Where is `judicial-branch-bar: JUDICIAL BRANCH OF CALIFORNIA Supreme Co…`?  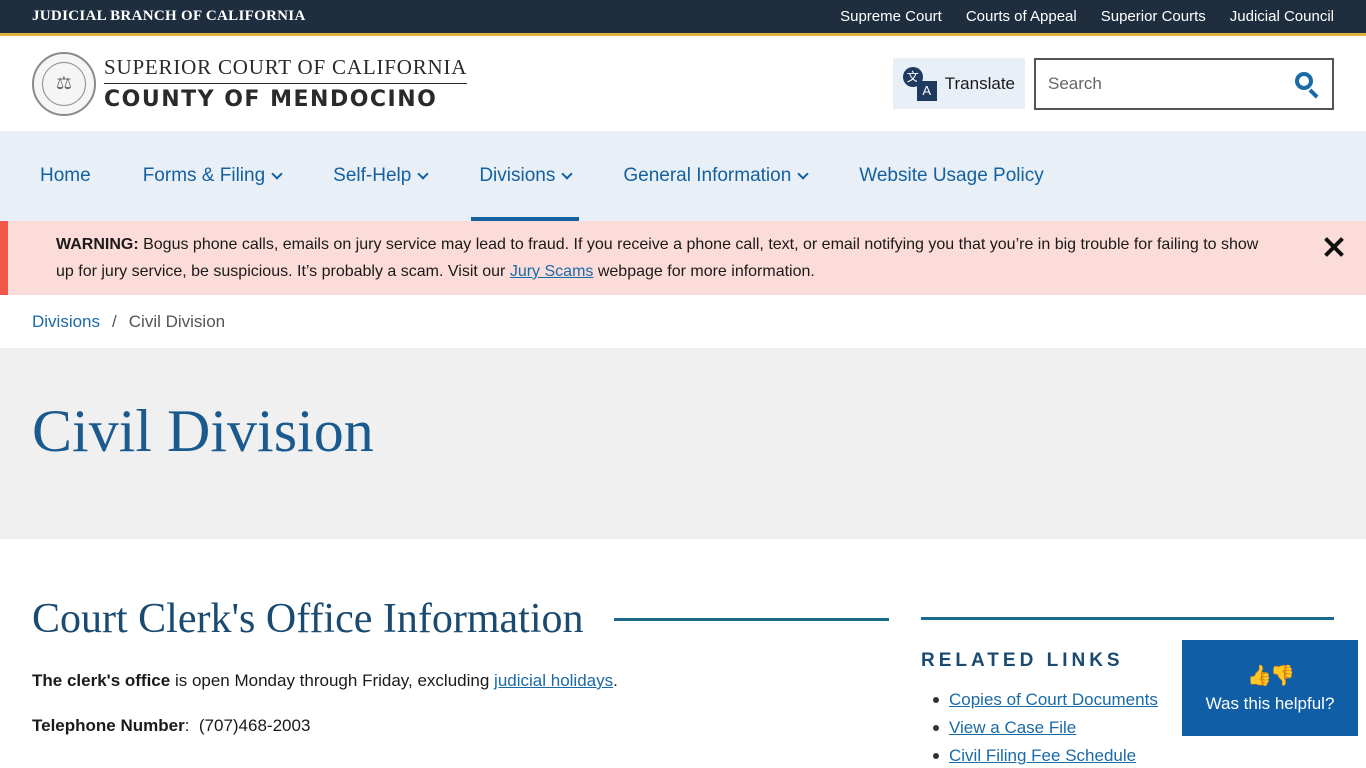
judicial-branch-bar: JUDICIAL BRANCH OF CALIFORNIA Supreme Co… is located at coordinates (683, 18).